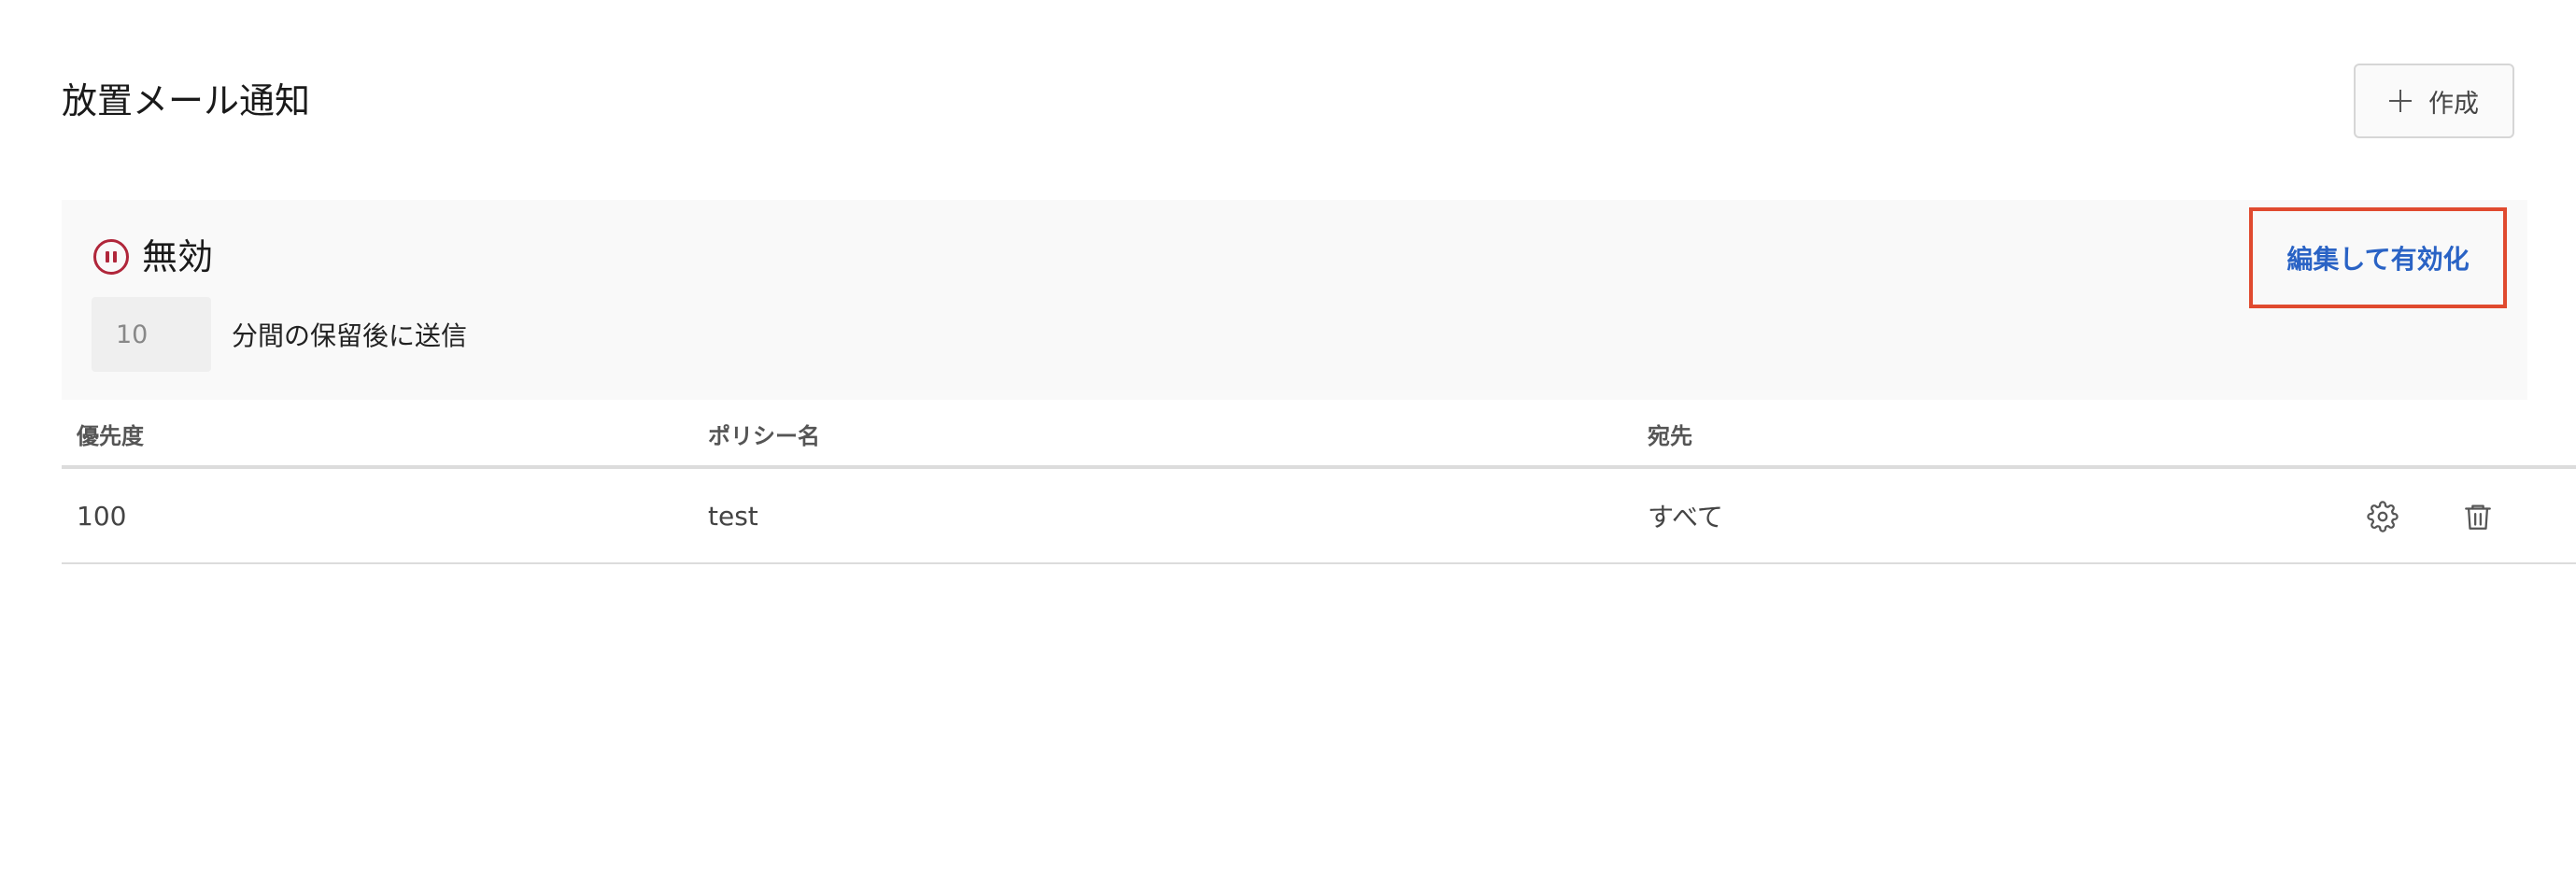  Describe the element at coordinates (2453, 104) in the screenshot. I see `create-button-label: 作成` at that location.